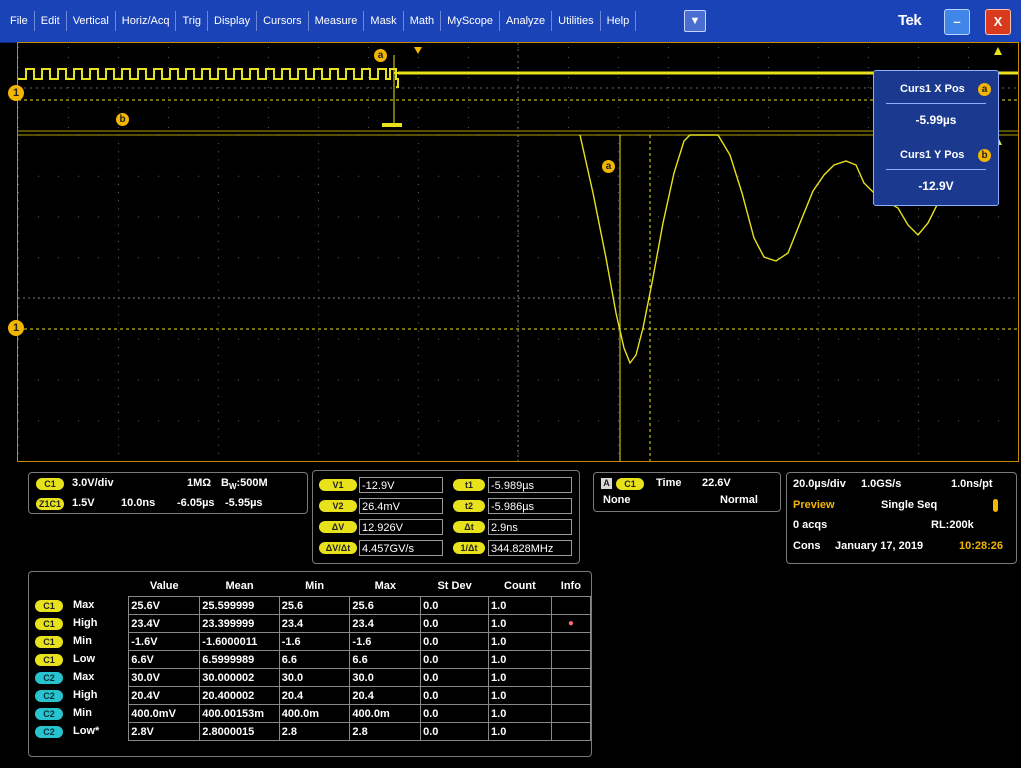  Describe the element at coordinates (315, 586) in the screenshot. I see `meas-header-min: Min` at that location.